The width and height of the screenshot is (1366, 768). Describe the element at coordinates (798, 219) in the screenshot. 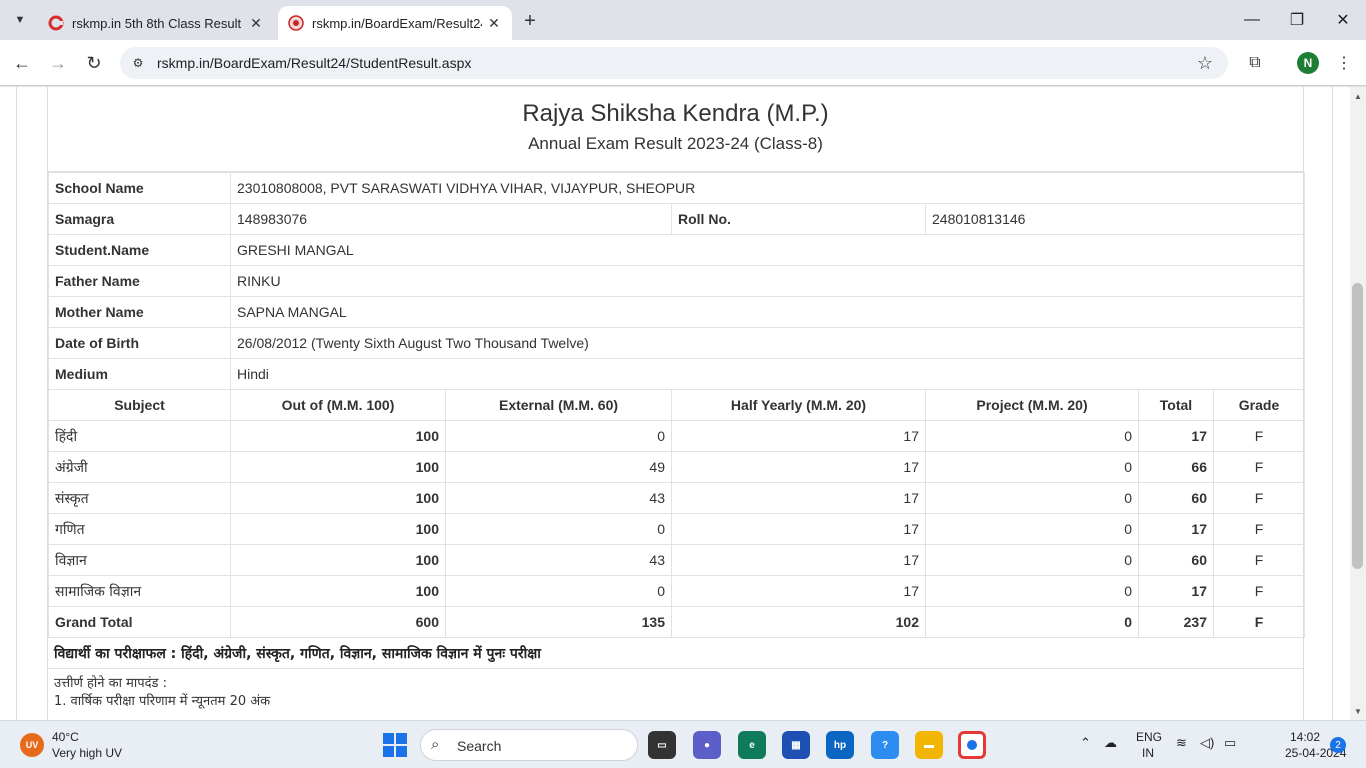

I see `roll-label: Roll No.` at that location.